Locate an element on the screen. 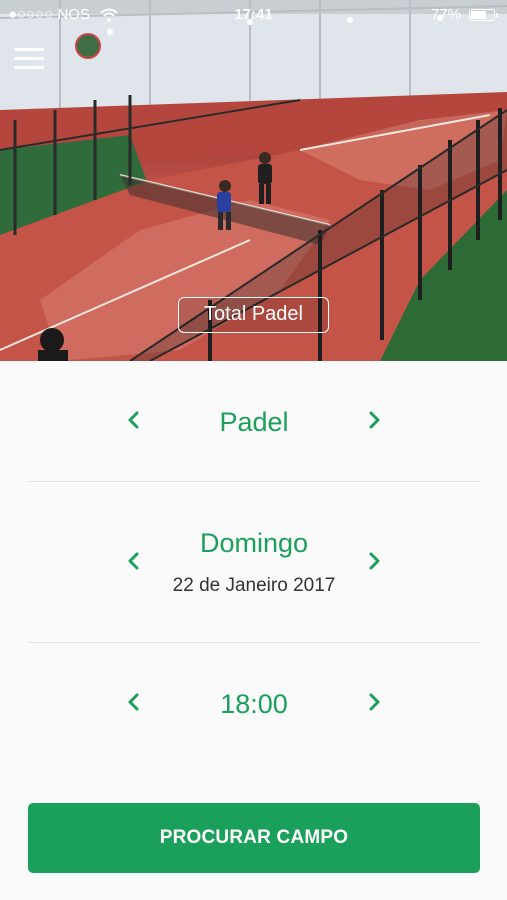 The height and width of the screenshot is (900, 507). time-label: 18:00 is located at coordinates (254, 704).